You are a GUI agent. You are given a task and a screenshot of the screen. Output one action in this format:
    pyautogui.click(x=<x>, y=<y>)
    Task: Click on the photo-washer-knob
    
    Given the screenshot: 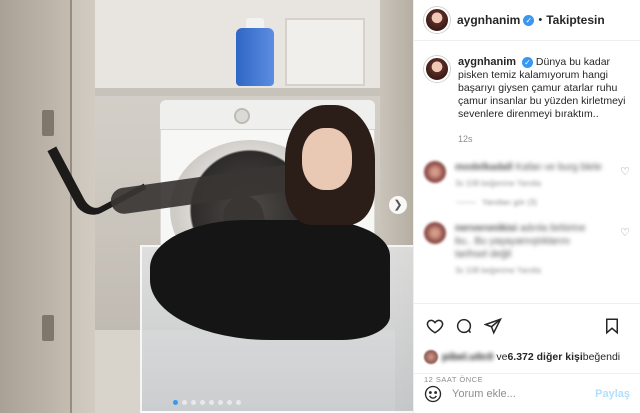 What is the action you would take?
    pyautogui.click(x=242, y=116)
    